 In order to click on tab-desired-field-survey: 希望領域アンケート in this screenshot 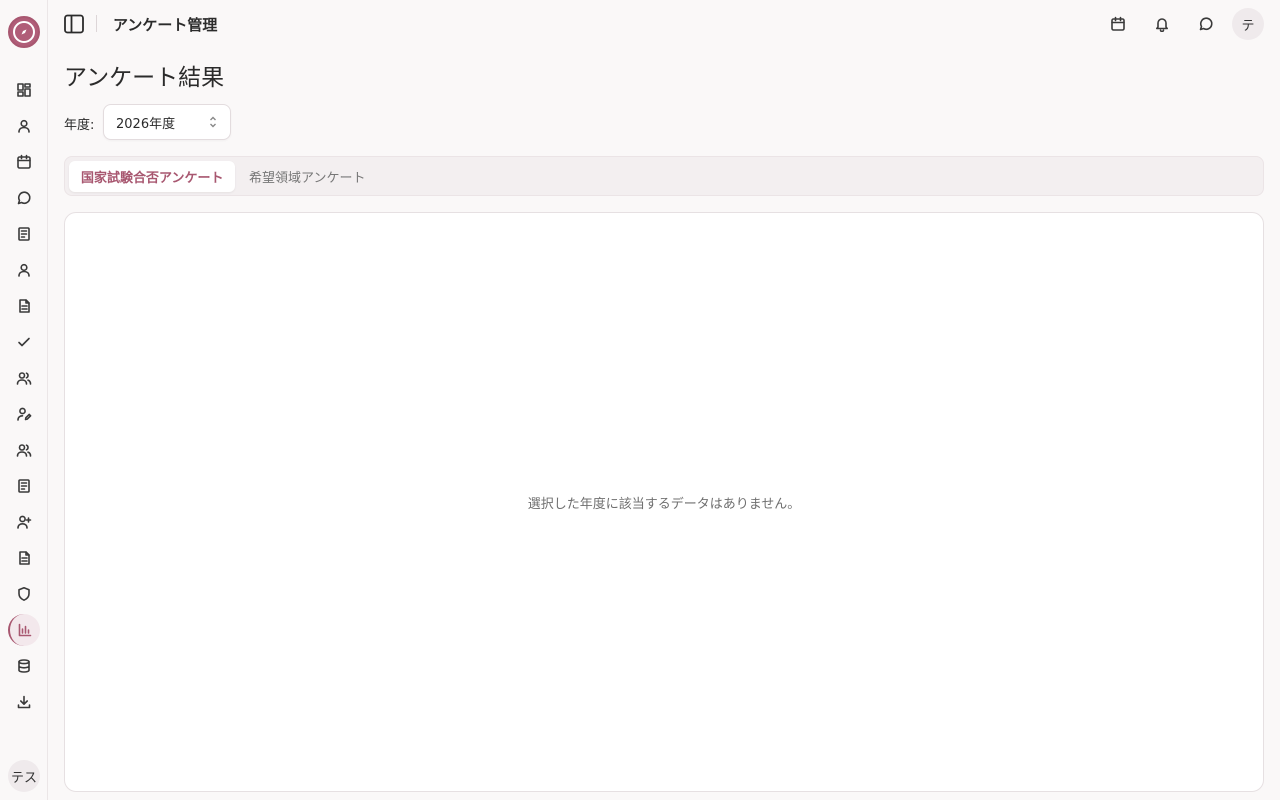, I will do `click(307, 176)`.